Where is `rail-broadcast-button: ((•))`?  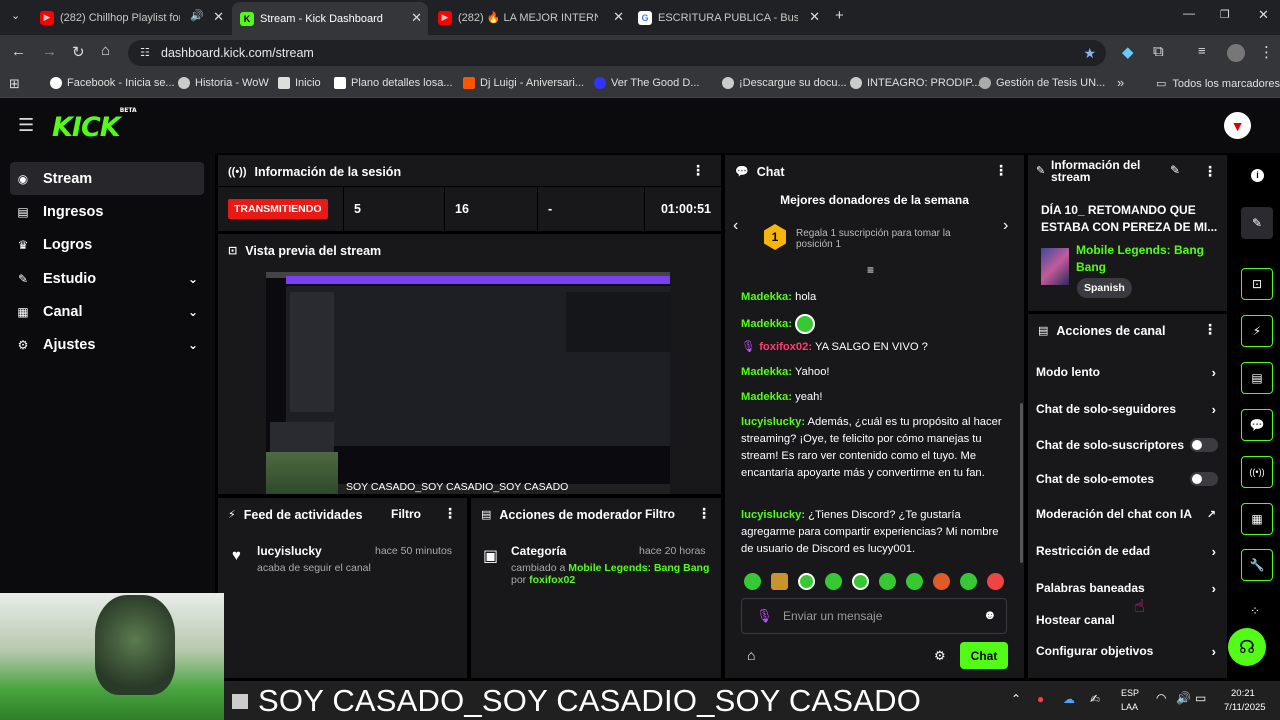
rail-broadcast-button: ((•)) is located at coordinates (1257, 472).